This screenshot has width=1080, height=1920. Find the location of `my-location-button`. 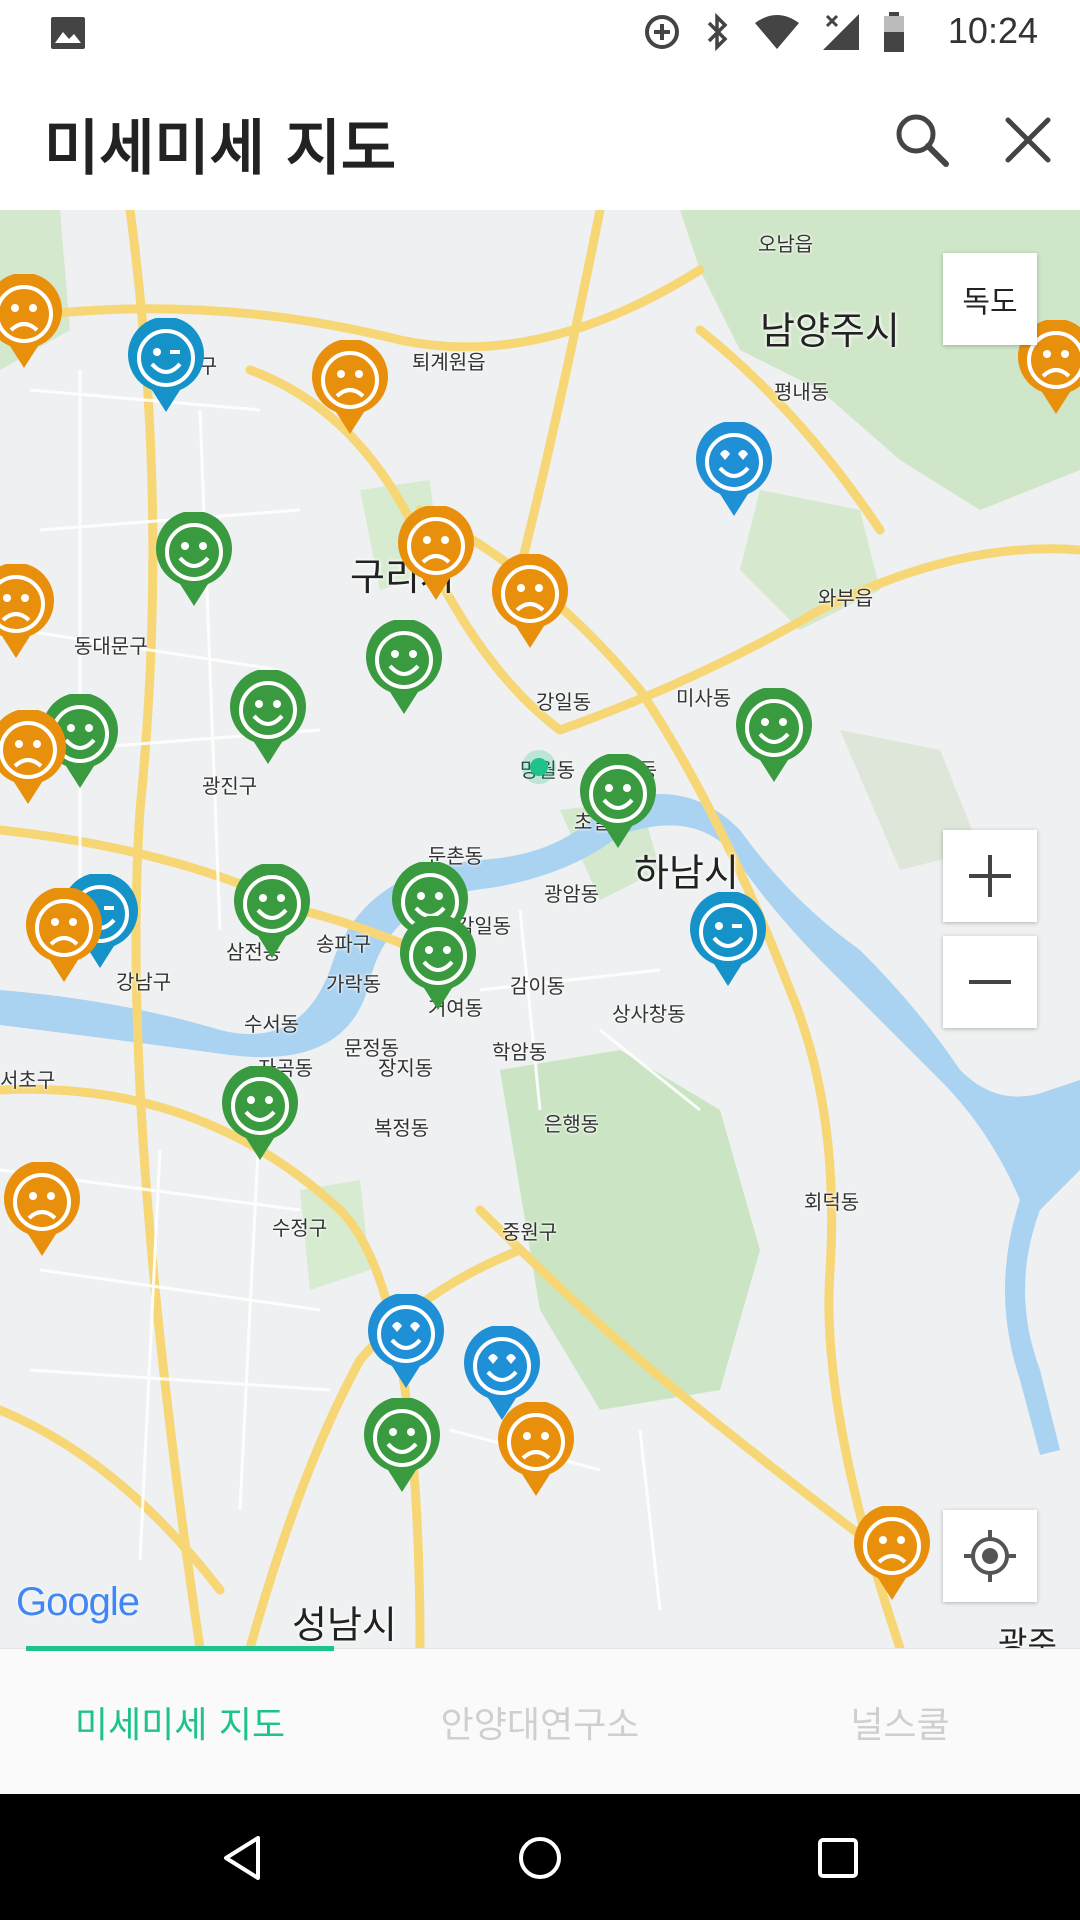

my-location-button is located at coordinates (990, 1556).